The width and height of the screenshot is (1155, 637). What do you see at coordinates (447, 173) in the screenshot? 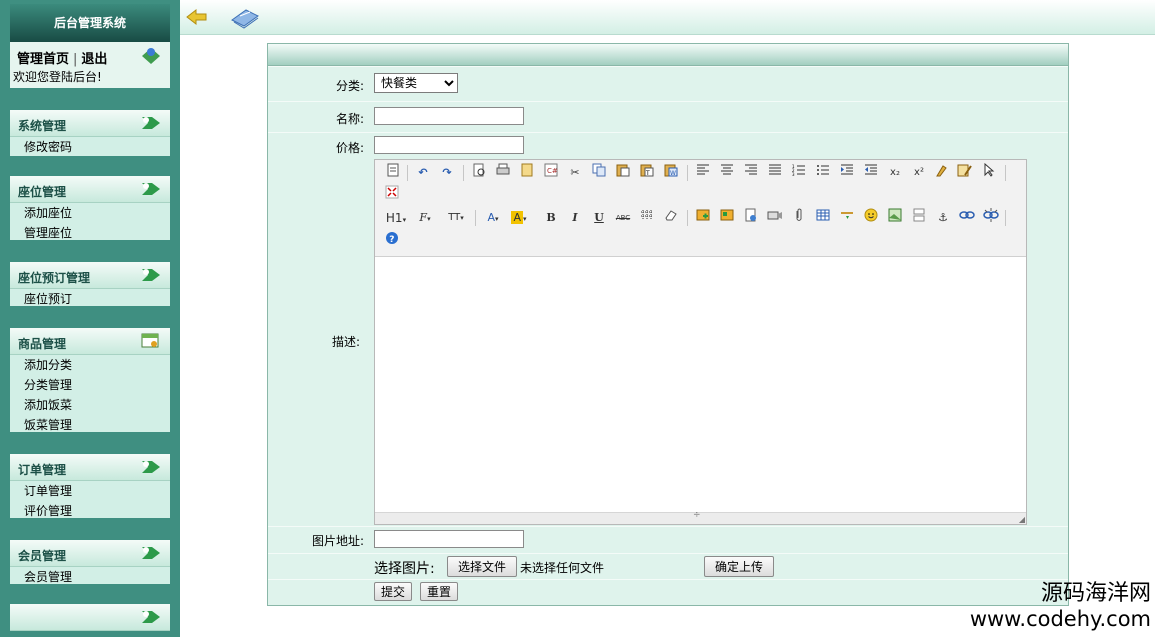
I see `redo-icon: ↷` at bounding box center [447, 173].